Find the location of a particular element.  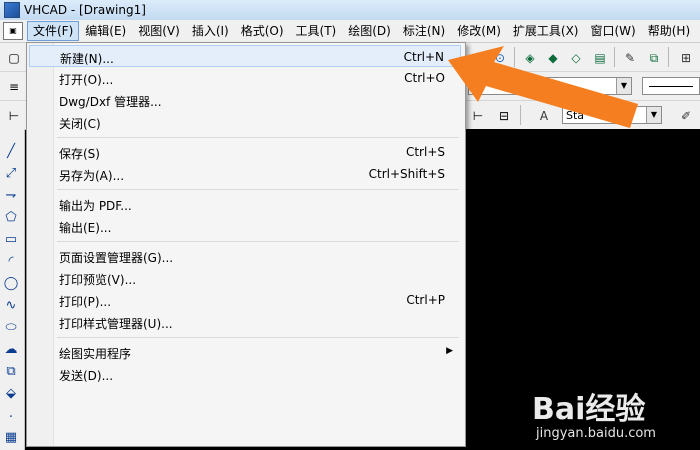

insert-block-icon: ⧉ is located at coordinates (11, 372).